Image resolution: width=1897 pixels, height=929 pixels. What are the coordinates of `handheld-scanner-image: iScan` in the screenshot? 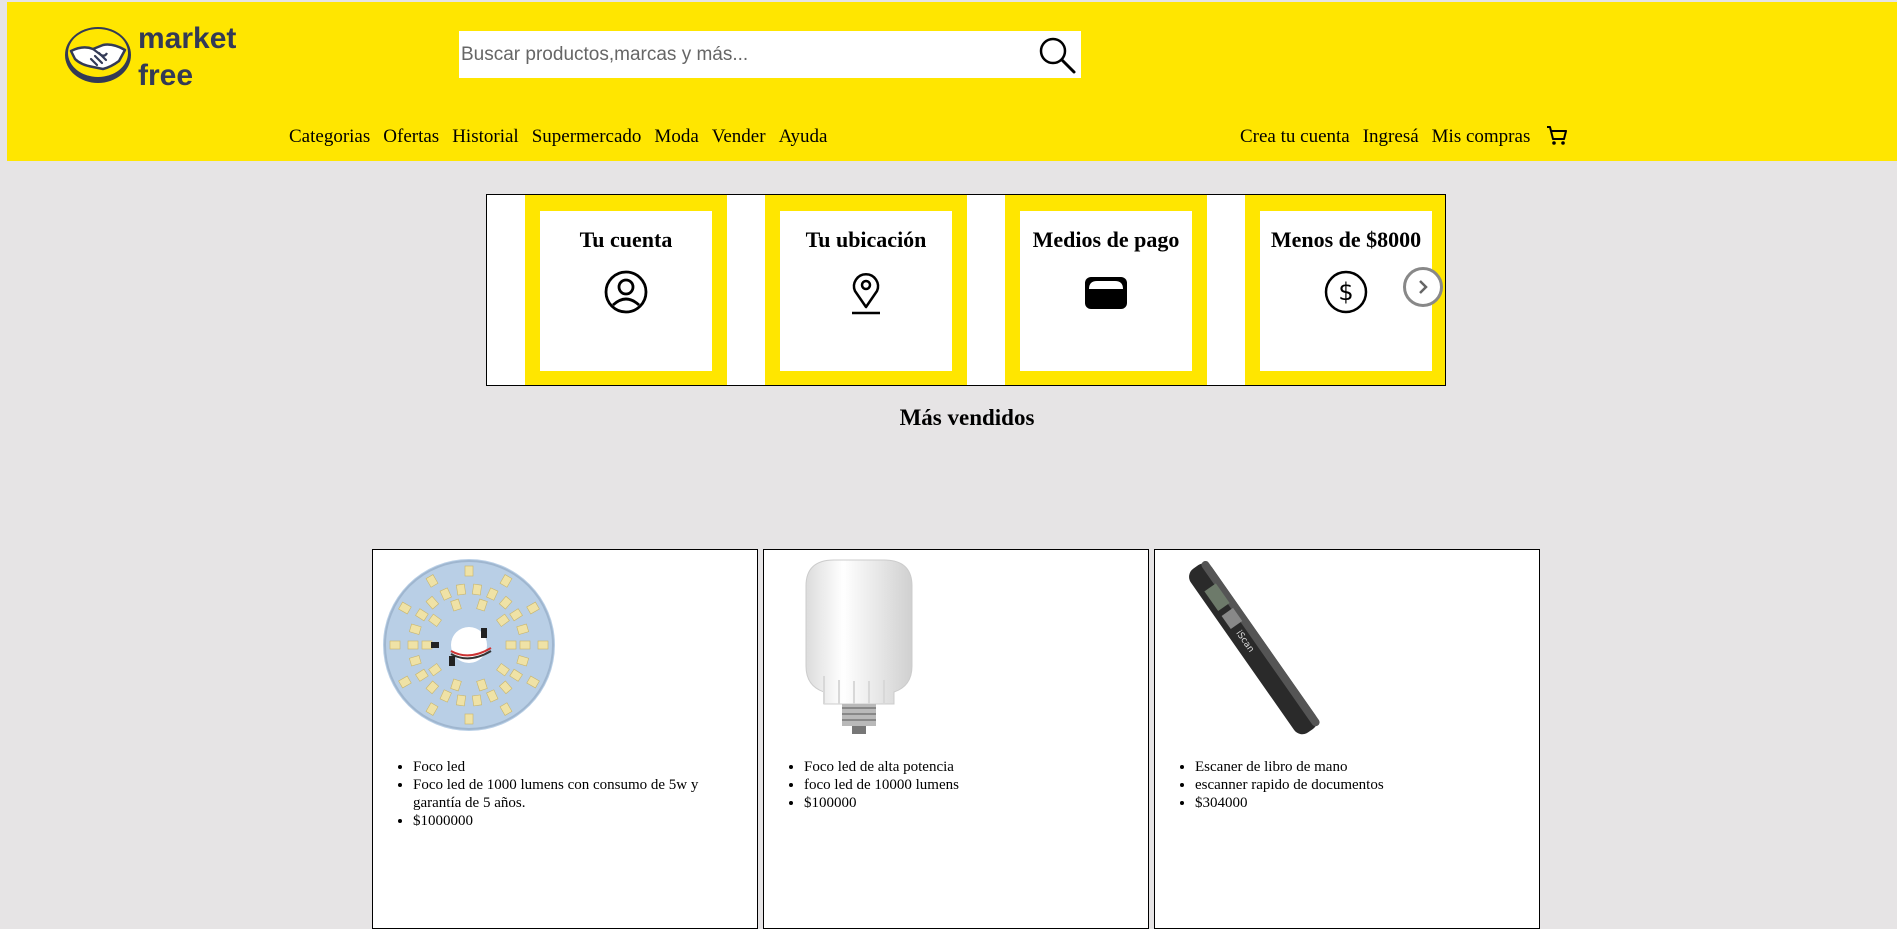 It's located at (1254, 648).